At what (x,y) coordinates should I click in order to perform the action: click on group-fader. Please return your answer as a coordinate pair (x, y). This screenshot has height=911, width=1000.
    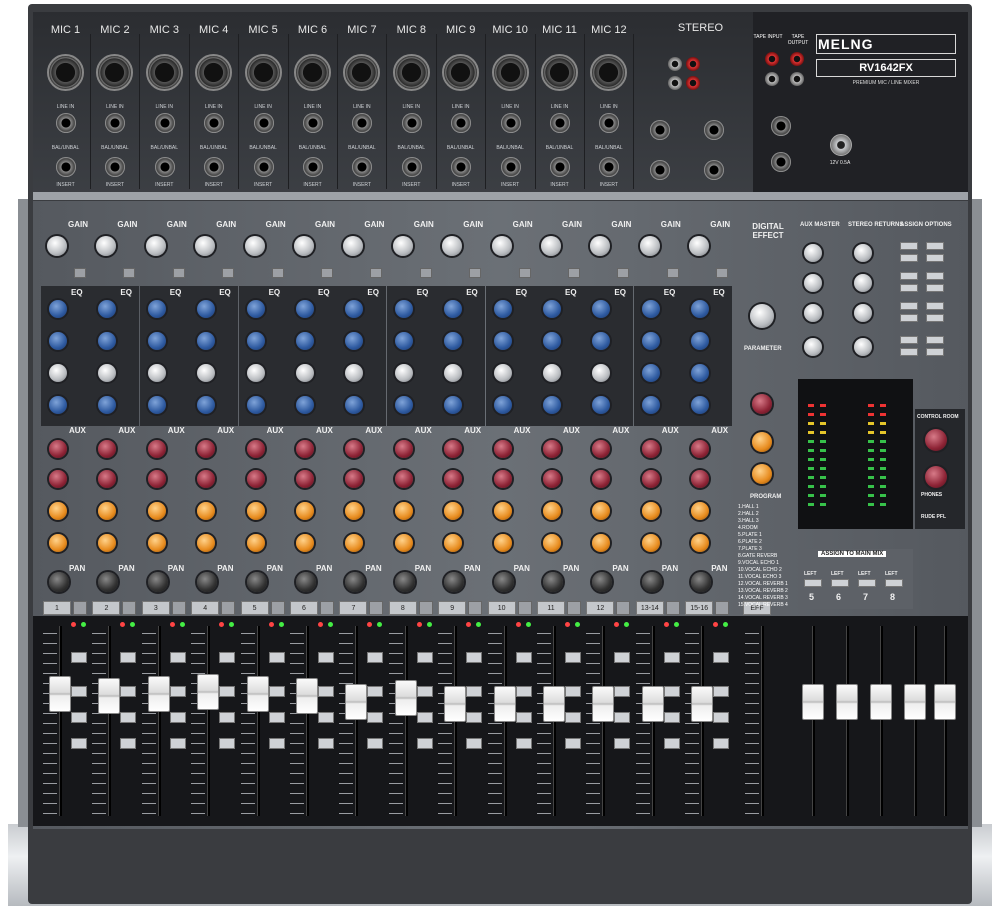
    Looking at the image, I should click on (813, 702).